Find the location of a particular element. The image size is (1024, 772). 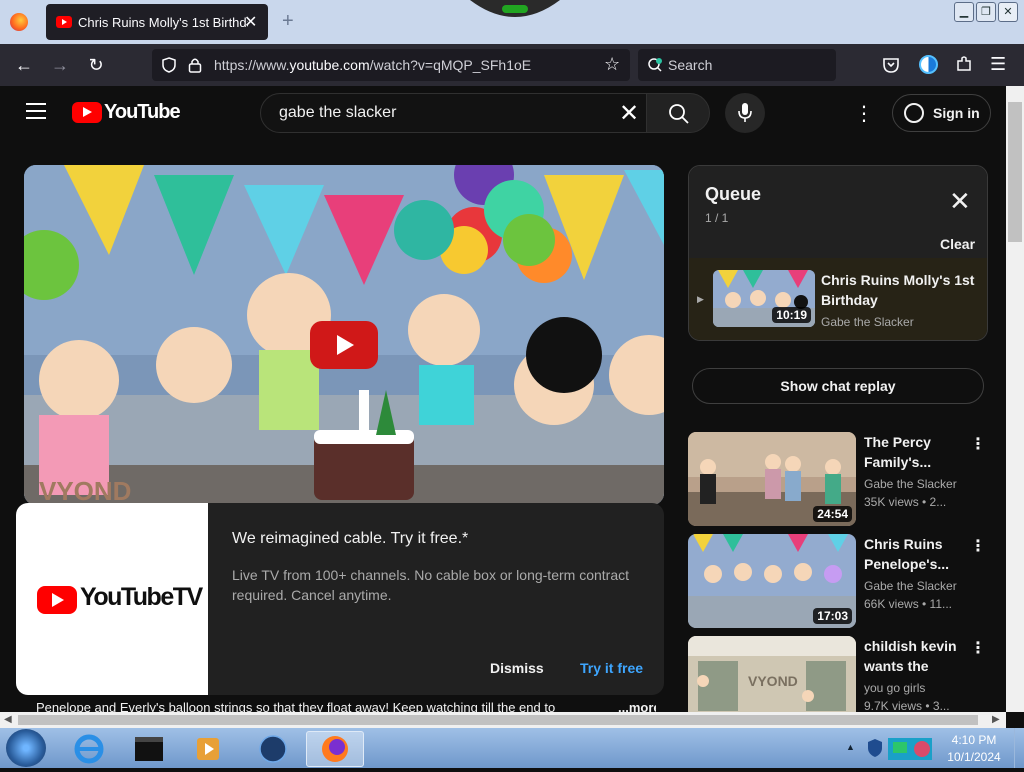

microphone-icon is located at coordinates (745, 112).